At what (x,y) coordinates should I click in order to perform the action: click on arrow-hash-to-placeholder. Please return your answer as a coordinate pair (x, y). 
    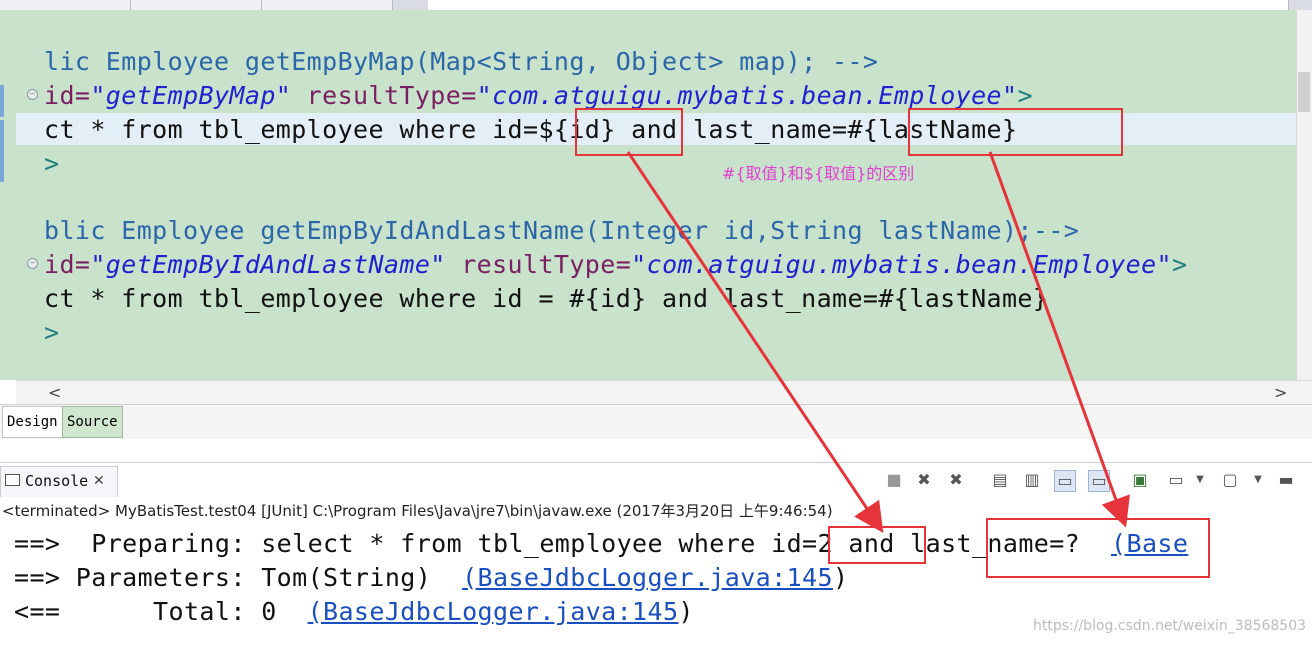
    Looking at the image, I should click on (1059, 339).